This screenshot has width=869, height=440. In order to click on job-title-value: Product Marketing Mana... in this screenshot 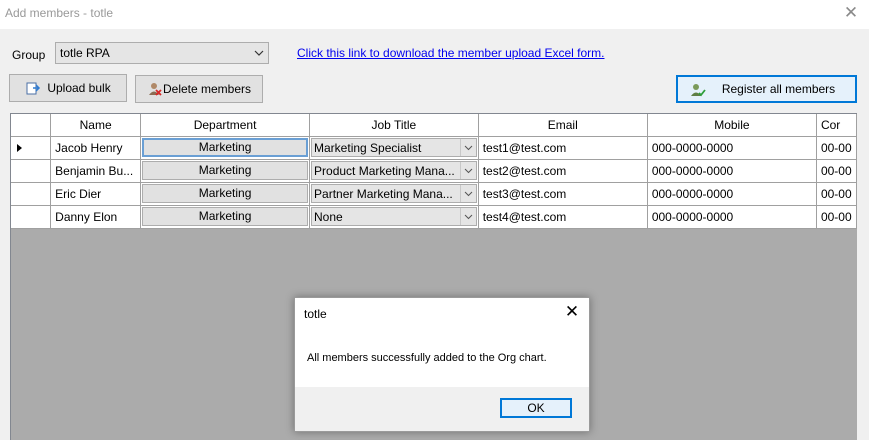, I will do `click(384, 171)`.